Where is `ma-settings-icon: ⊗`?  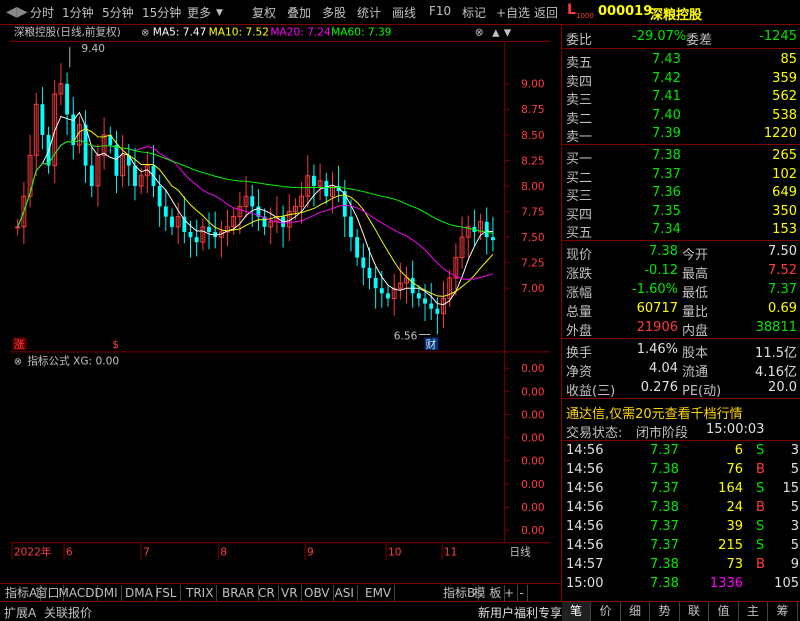
ma-settings-icon: ⊗ is located at coordinates (145, 33).